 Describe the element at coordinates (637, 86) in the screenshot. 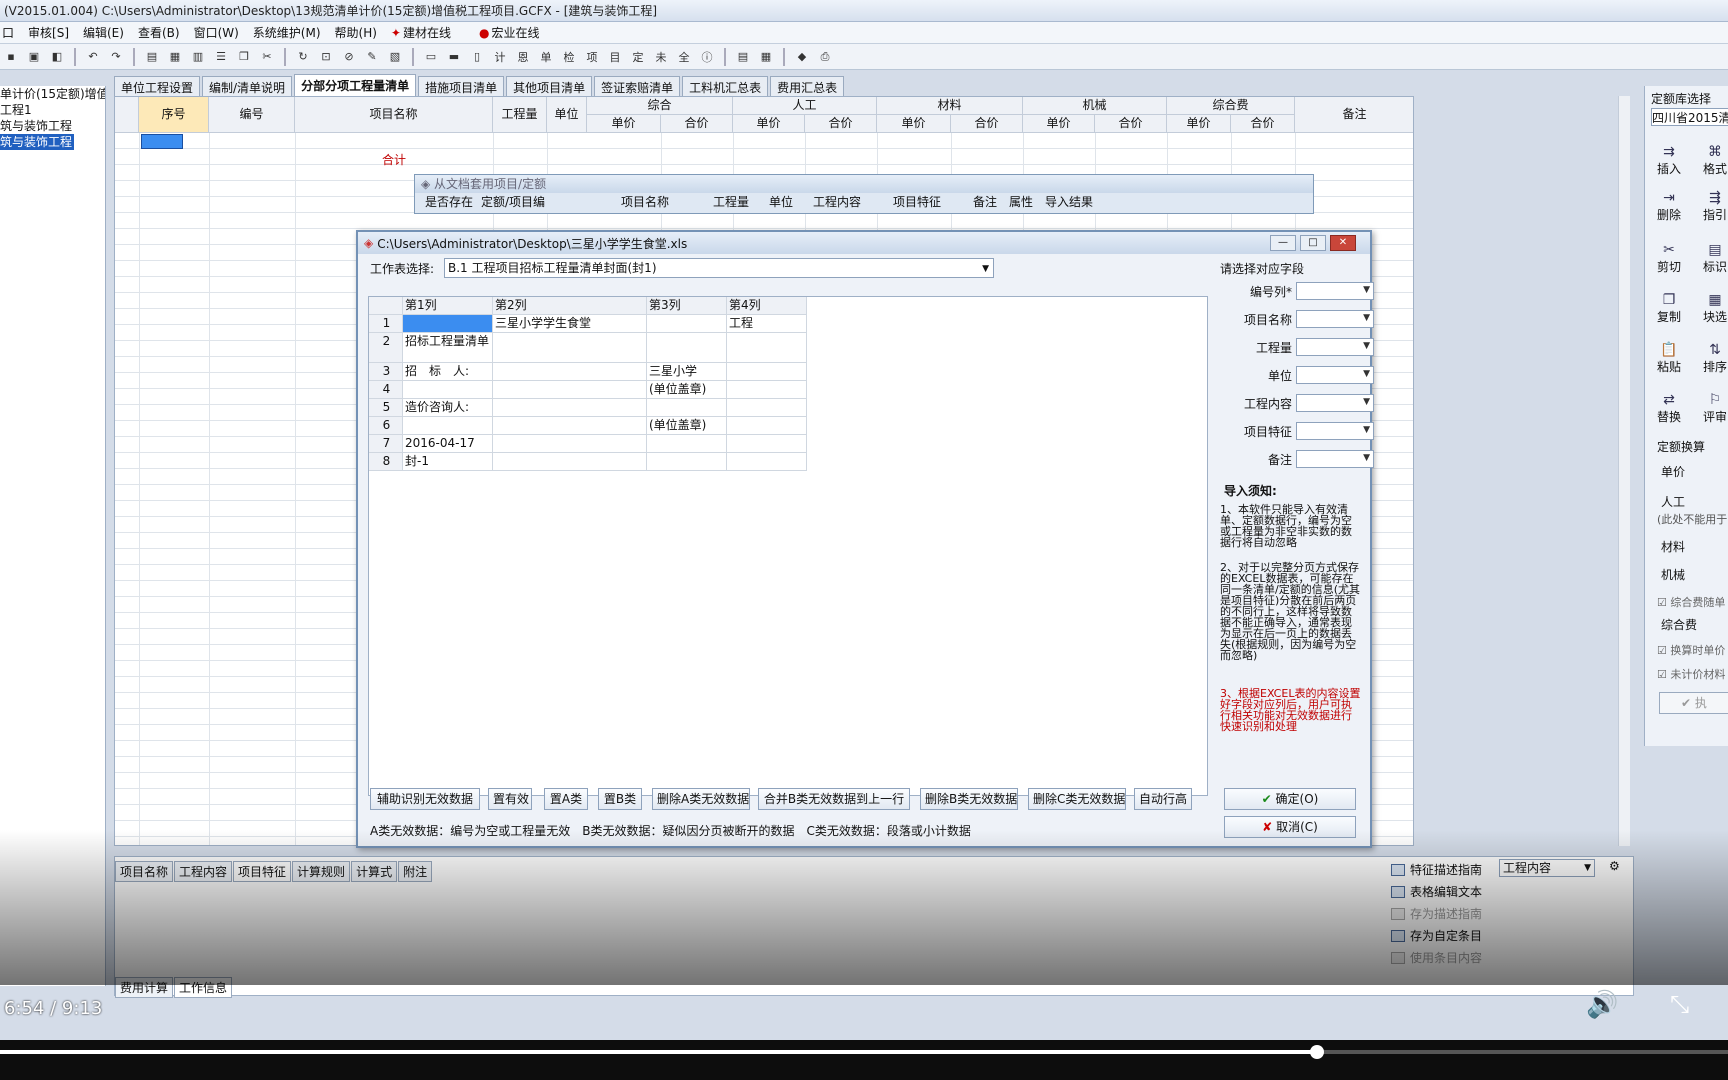

I see `tab-claims: 签证索赔清单` at that location.